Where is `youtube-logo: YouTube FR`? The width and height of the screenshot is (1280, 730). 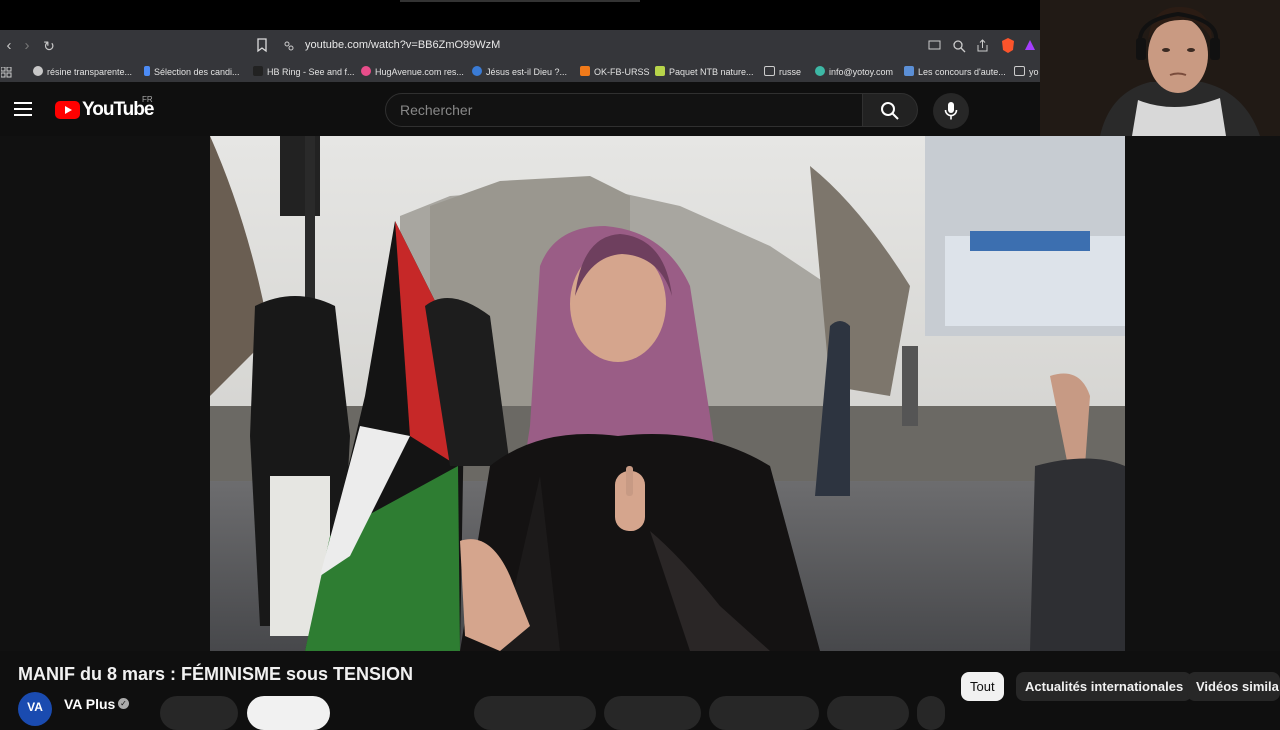 youtube-logo: YouTube FR is located at coordinates (104, 108).